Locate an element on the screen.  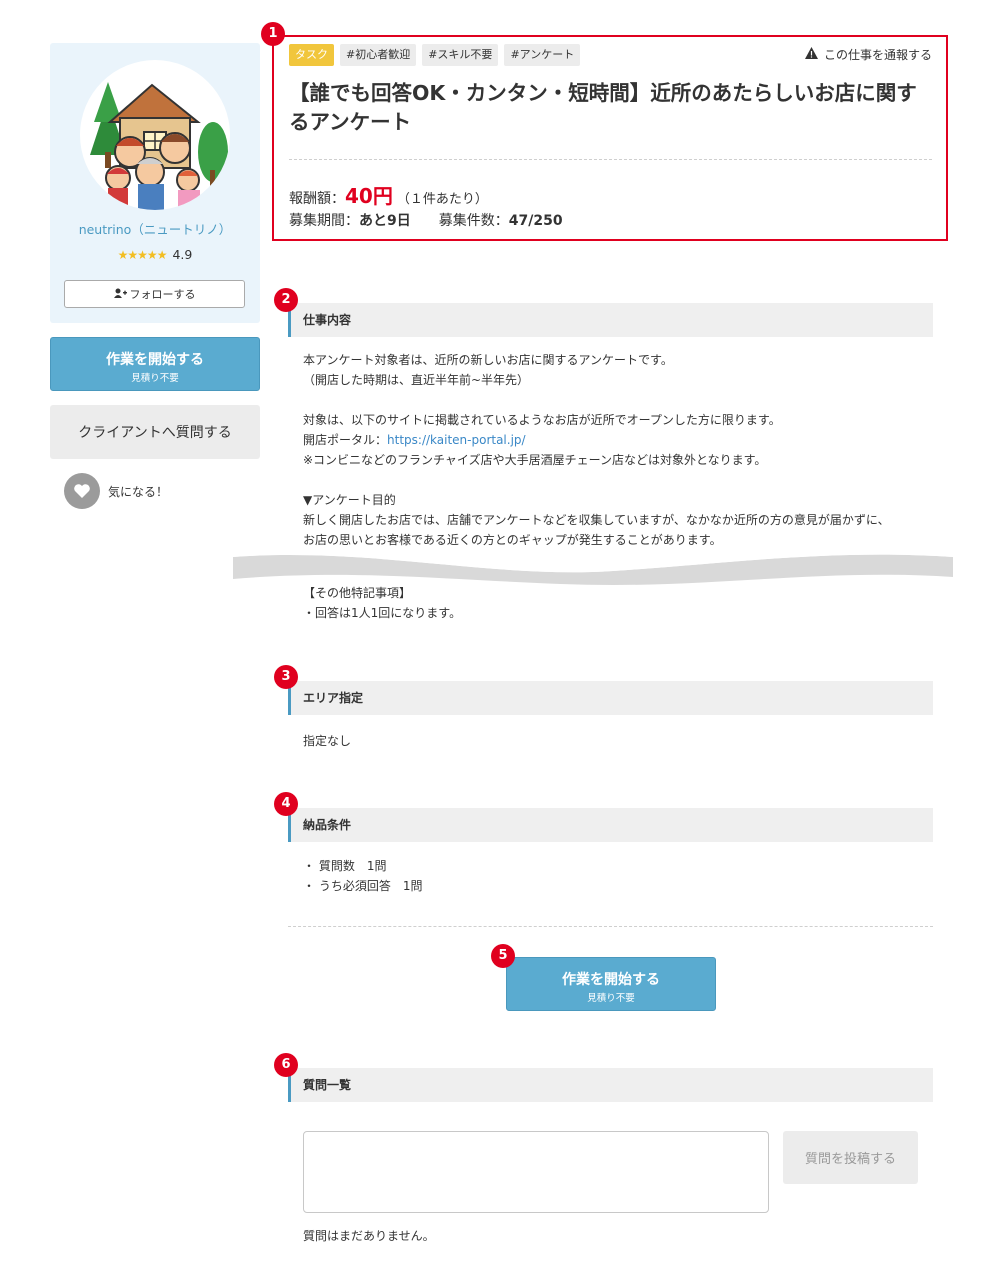
delivery-conditions: ・ 質問数 1問 ・ うち必須回答 1問 is located at coordinates (363, 876).